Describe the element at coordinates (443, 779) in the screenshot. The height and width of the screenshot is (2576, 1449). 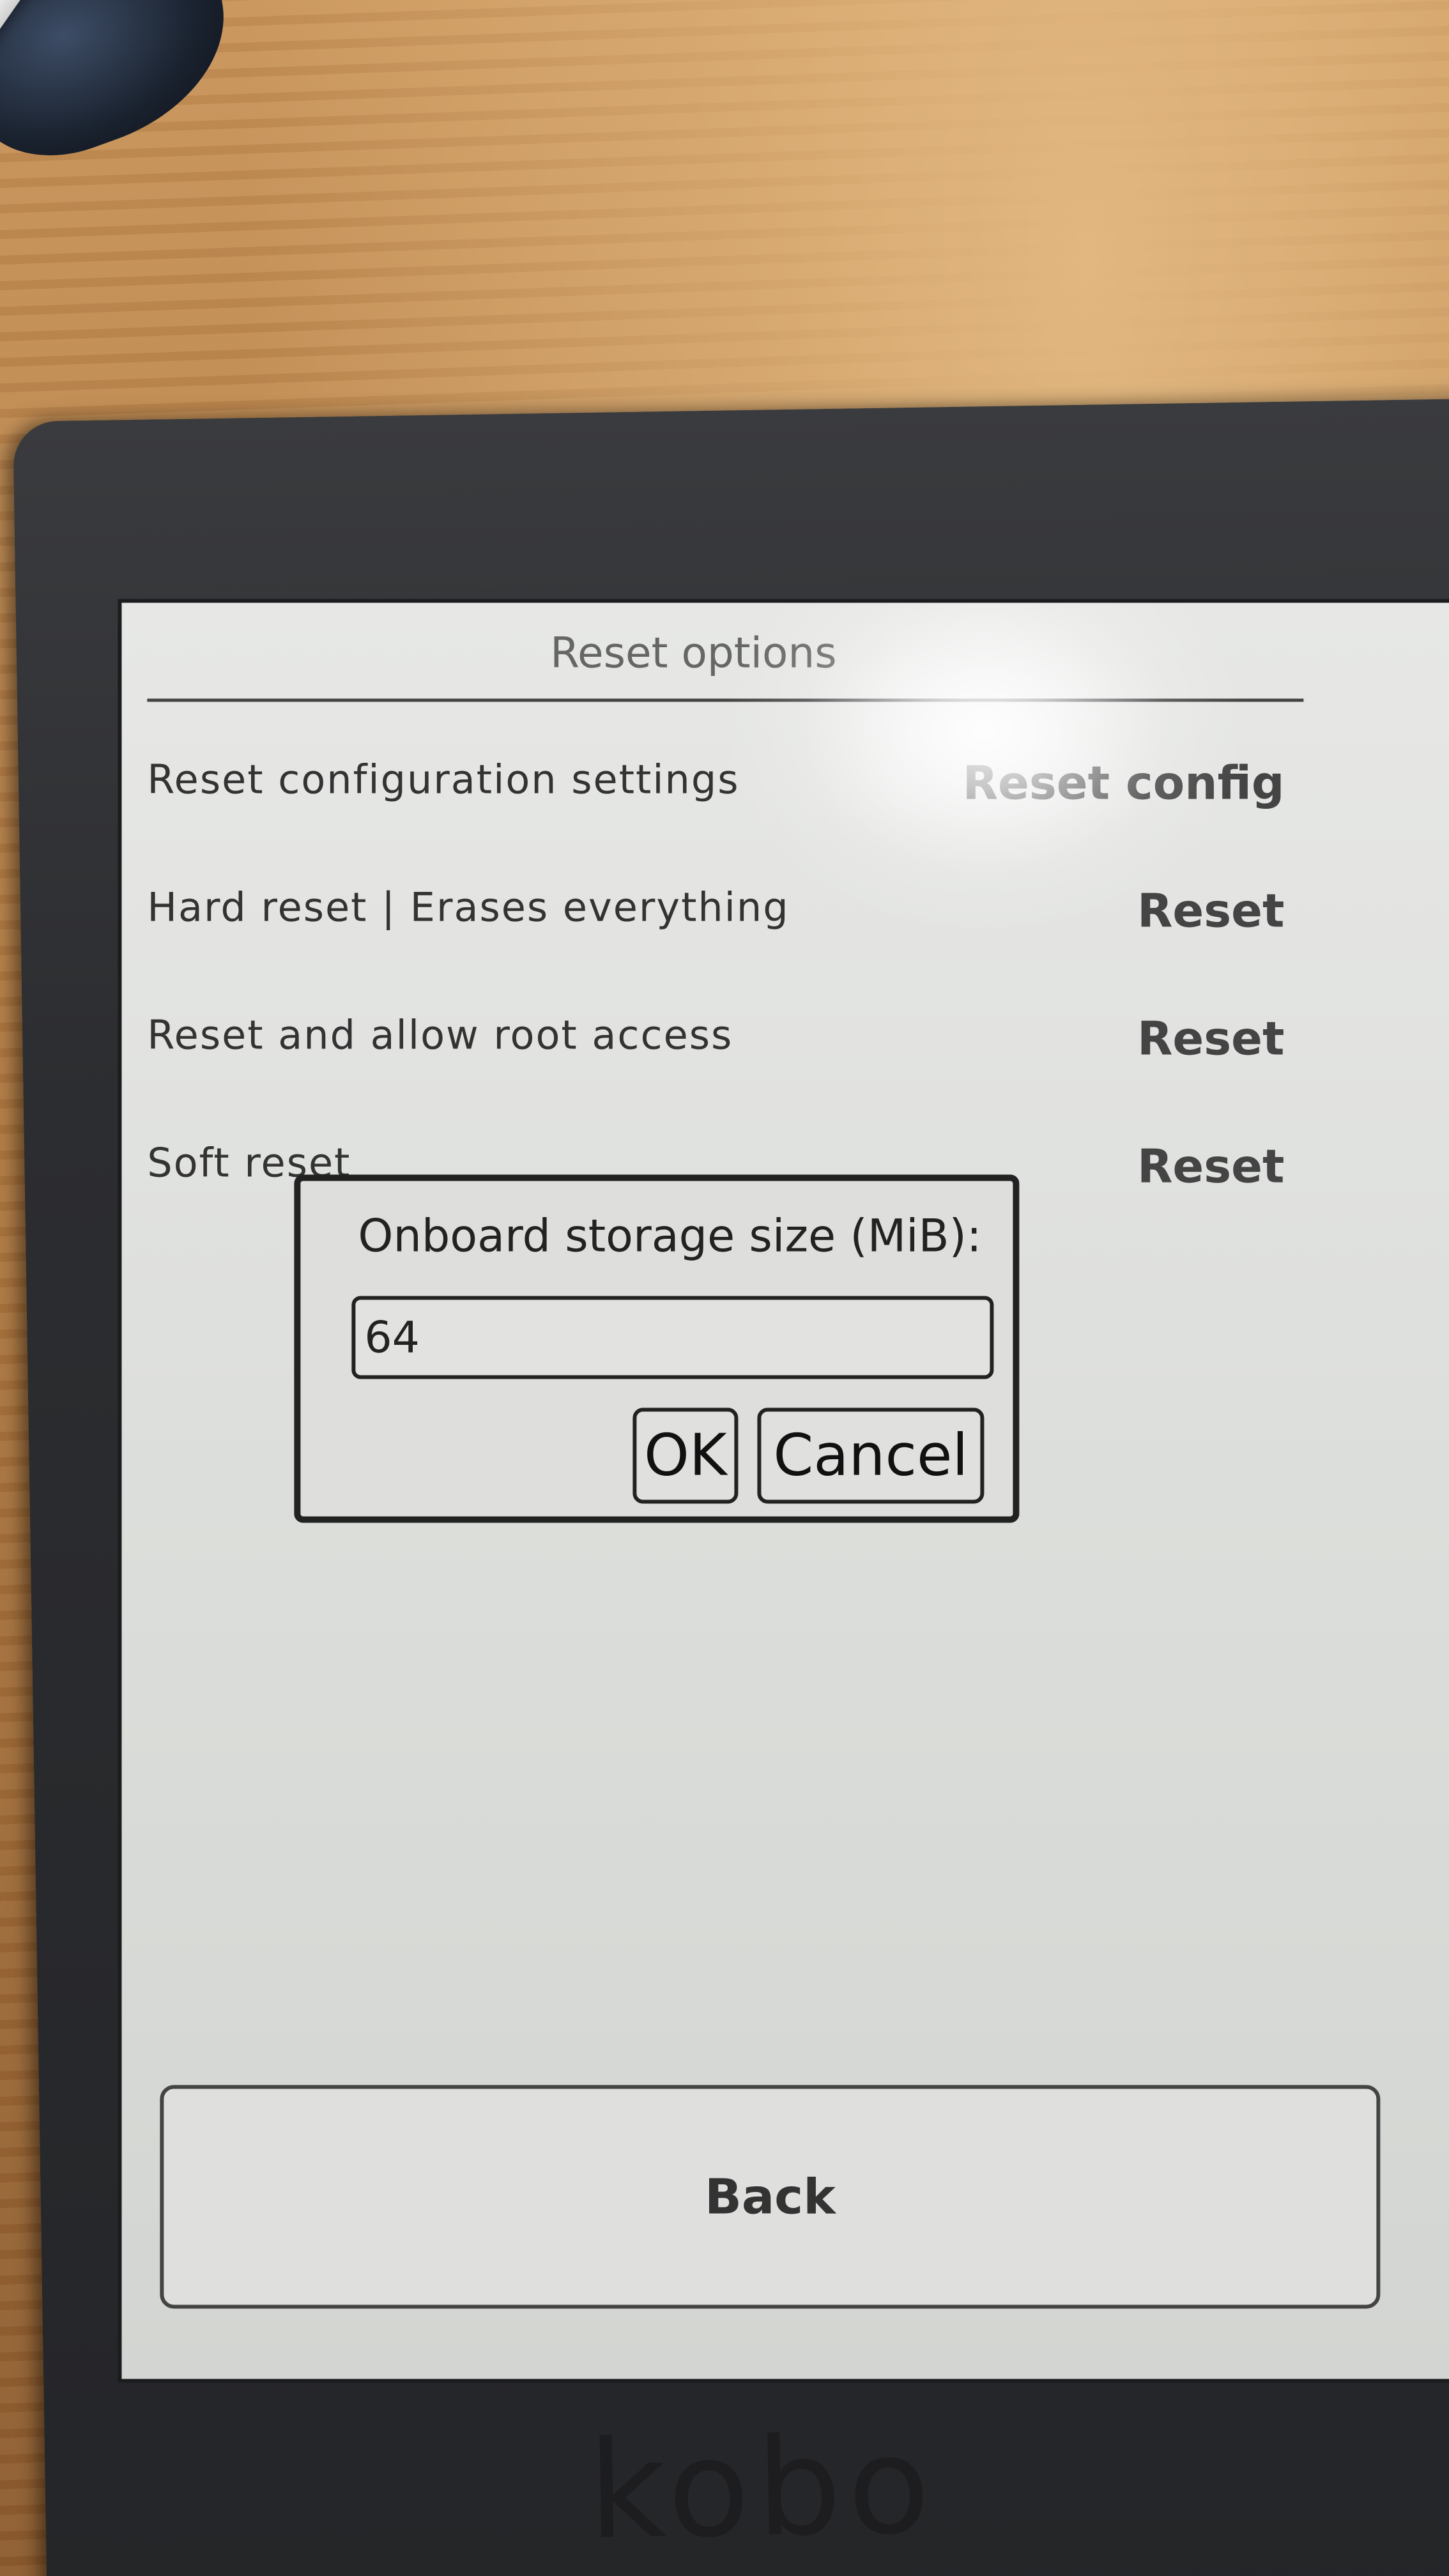
I see `option-label: Reset configuration settings` at that location.